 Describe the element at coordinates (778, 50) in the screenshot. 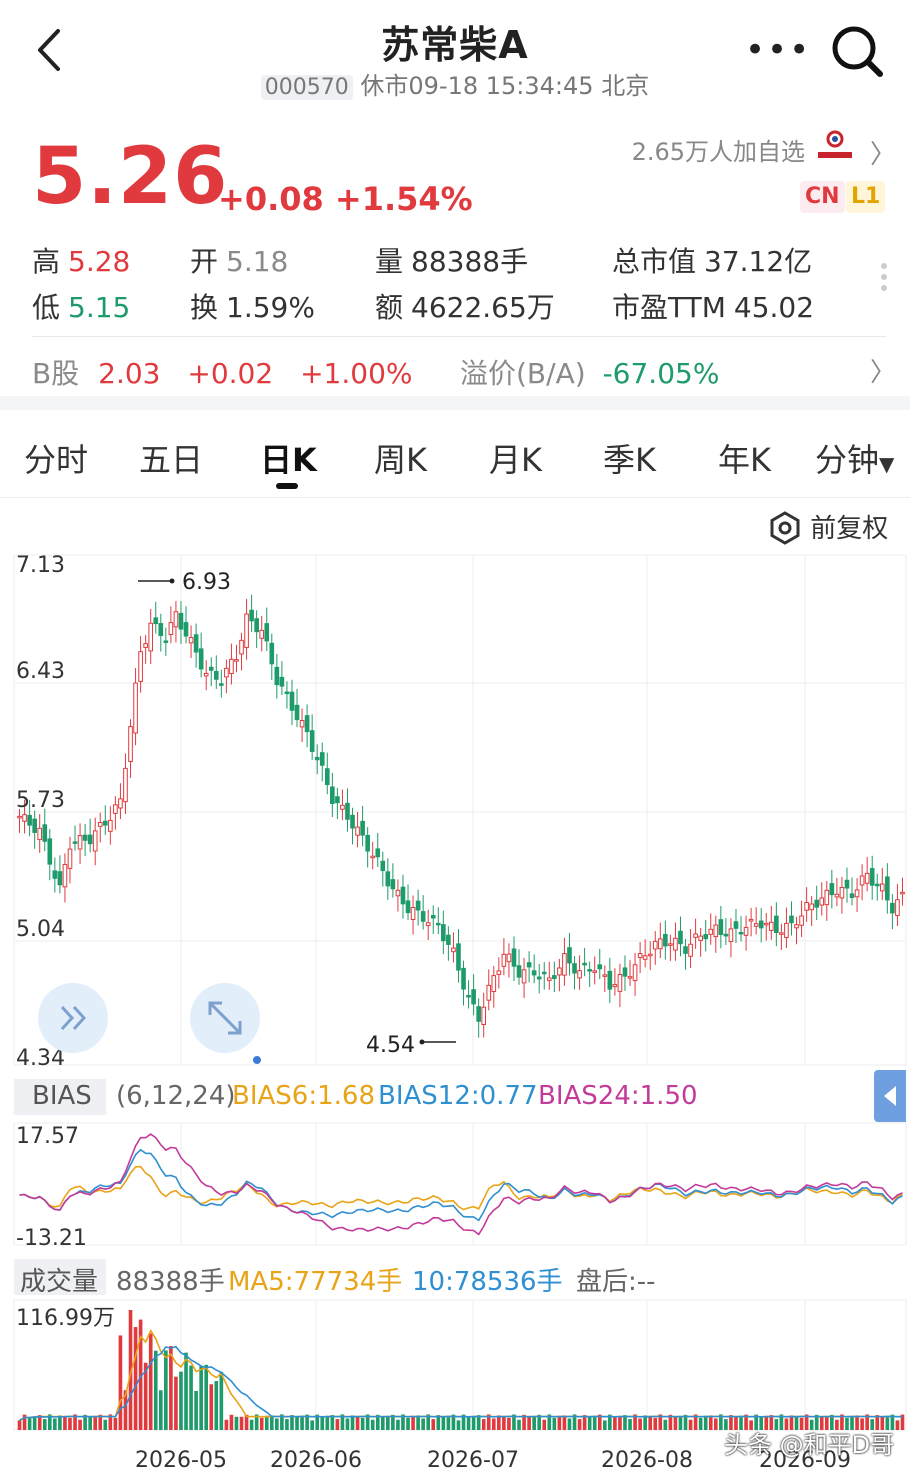

I see `more-dots-icon: •••` at that location.